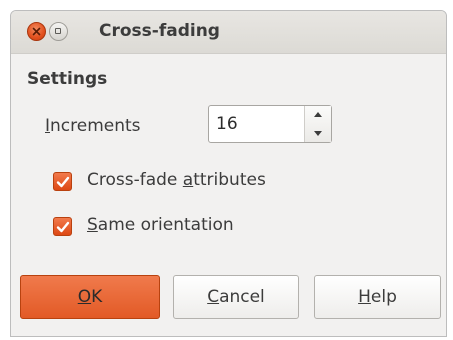 Image resolution: width=453 pixels, height=340 pixels. What do you see at coordinates (213, 297) in the screenshot?
I see `cancel-mnemonic: C` at bounding box center [213, 297].